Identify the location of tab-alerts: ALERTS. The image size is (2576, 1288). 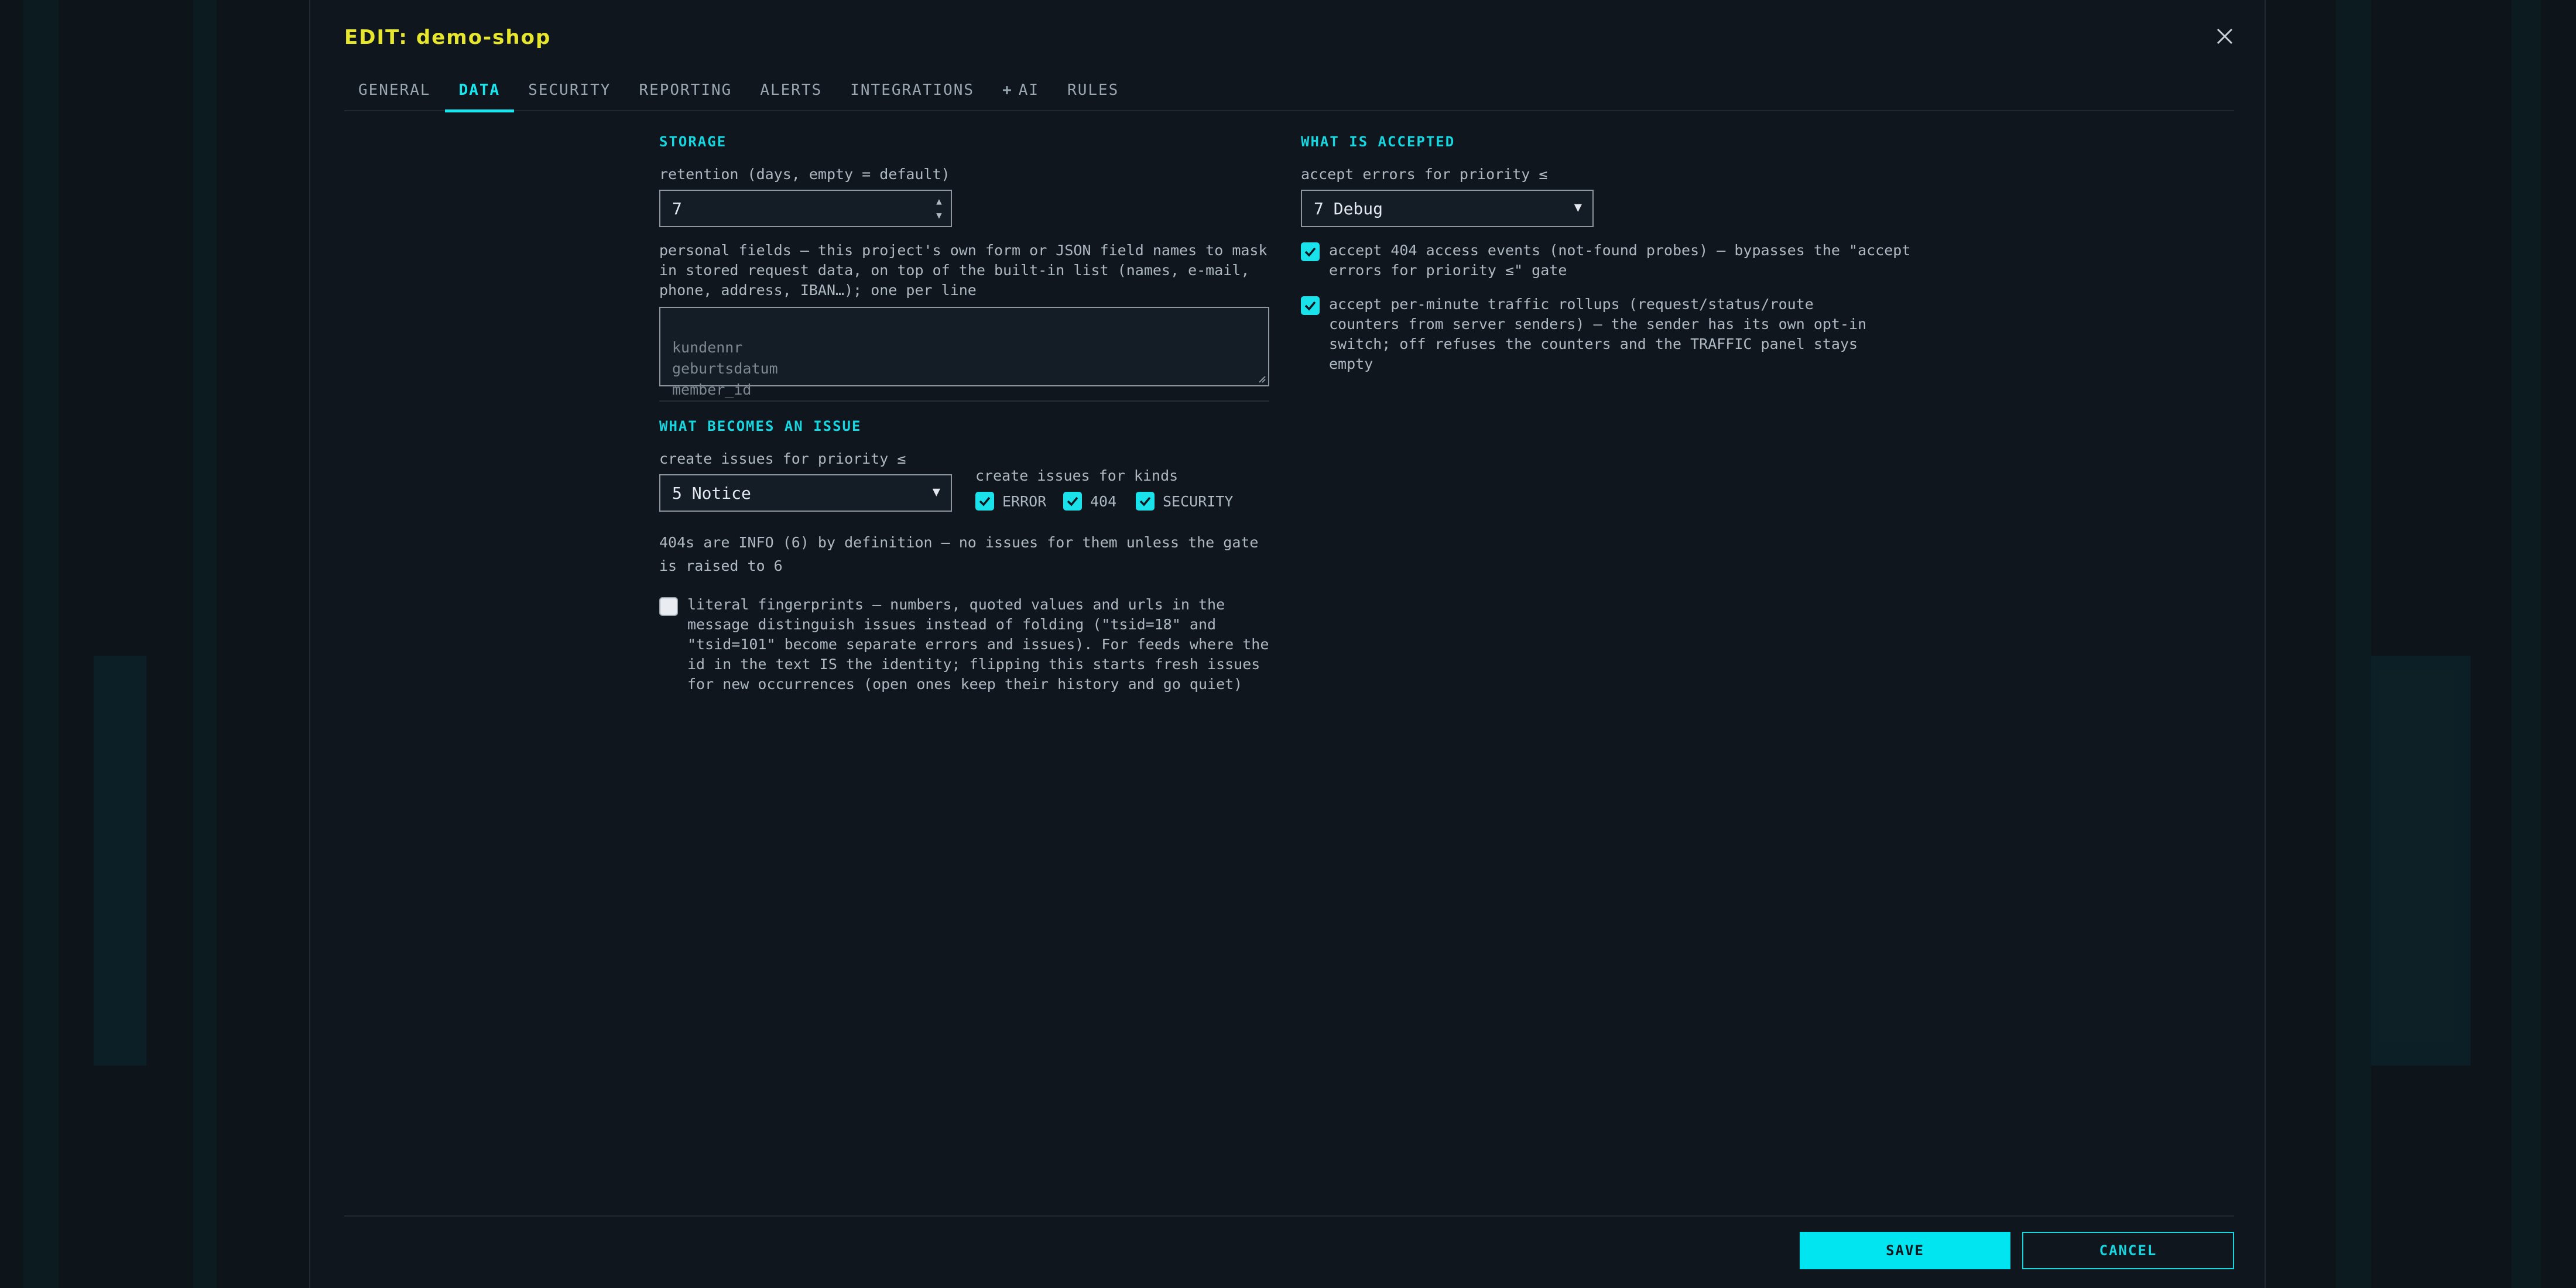
(791, 90).